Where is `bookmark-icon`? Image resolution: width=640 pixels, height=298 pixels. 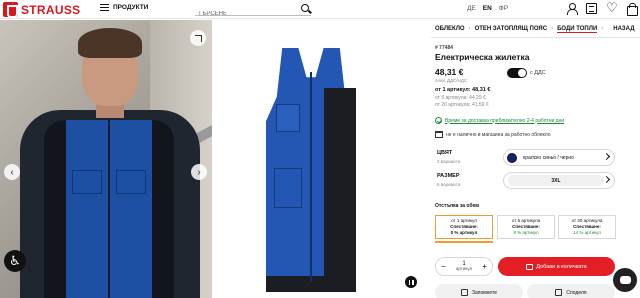
bookmark-icon is located at coordinates (464, 292).